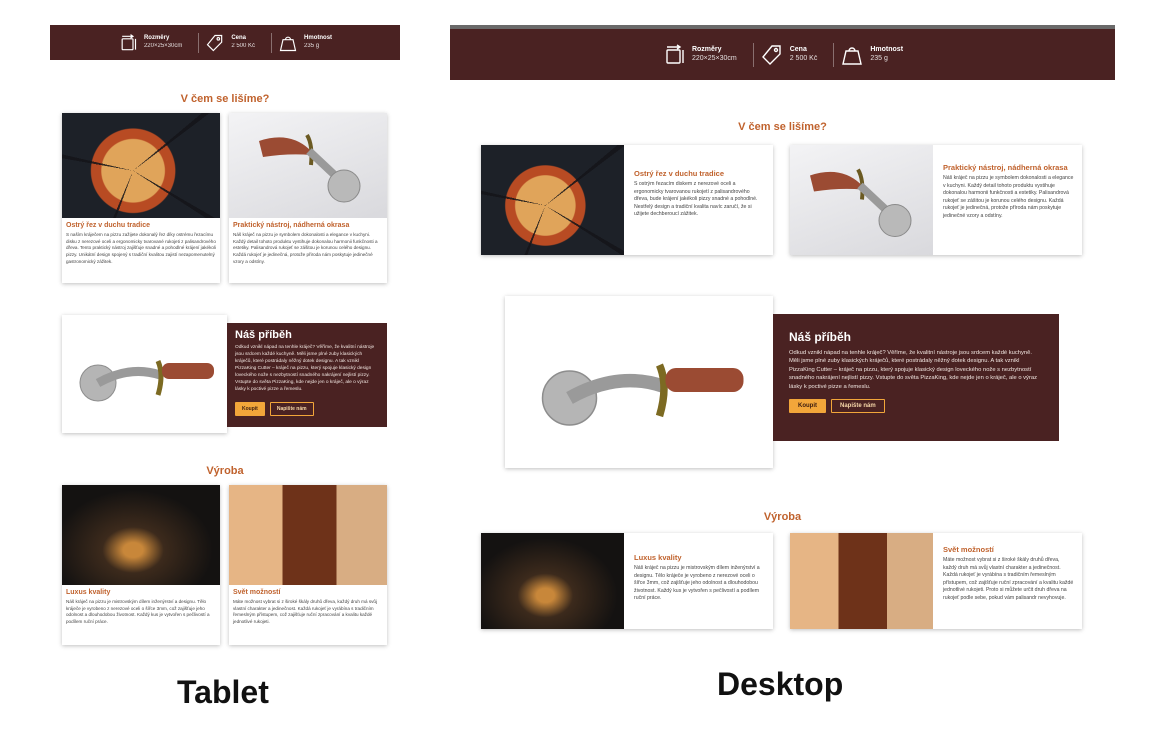  Describe the element at coordinates (223, 692) in the screenshot. I see `tablet-label: Tablet` at that location.